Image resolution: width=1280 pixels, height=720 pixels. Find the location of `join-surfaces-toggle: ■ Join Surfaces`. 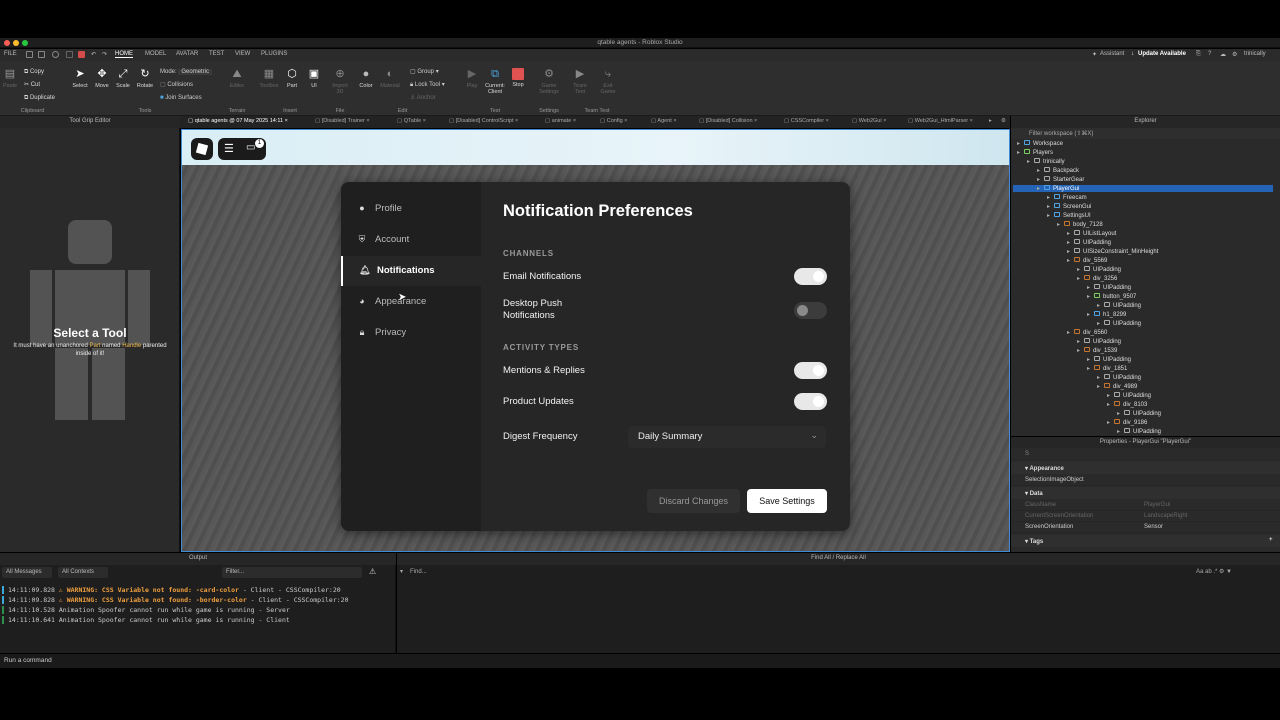

join-surfaces-toggle: ■ Join Surfaces is located at coordinates (186, 98).